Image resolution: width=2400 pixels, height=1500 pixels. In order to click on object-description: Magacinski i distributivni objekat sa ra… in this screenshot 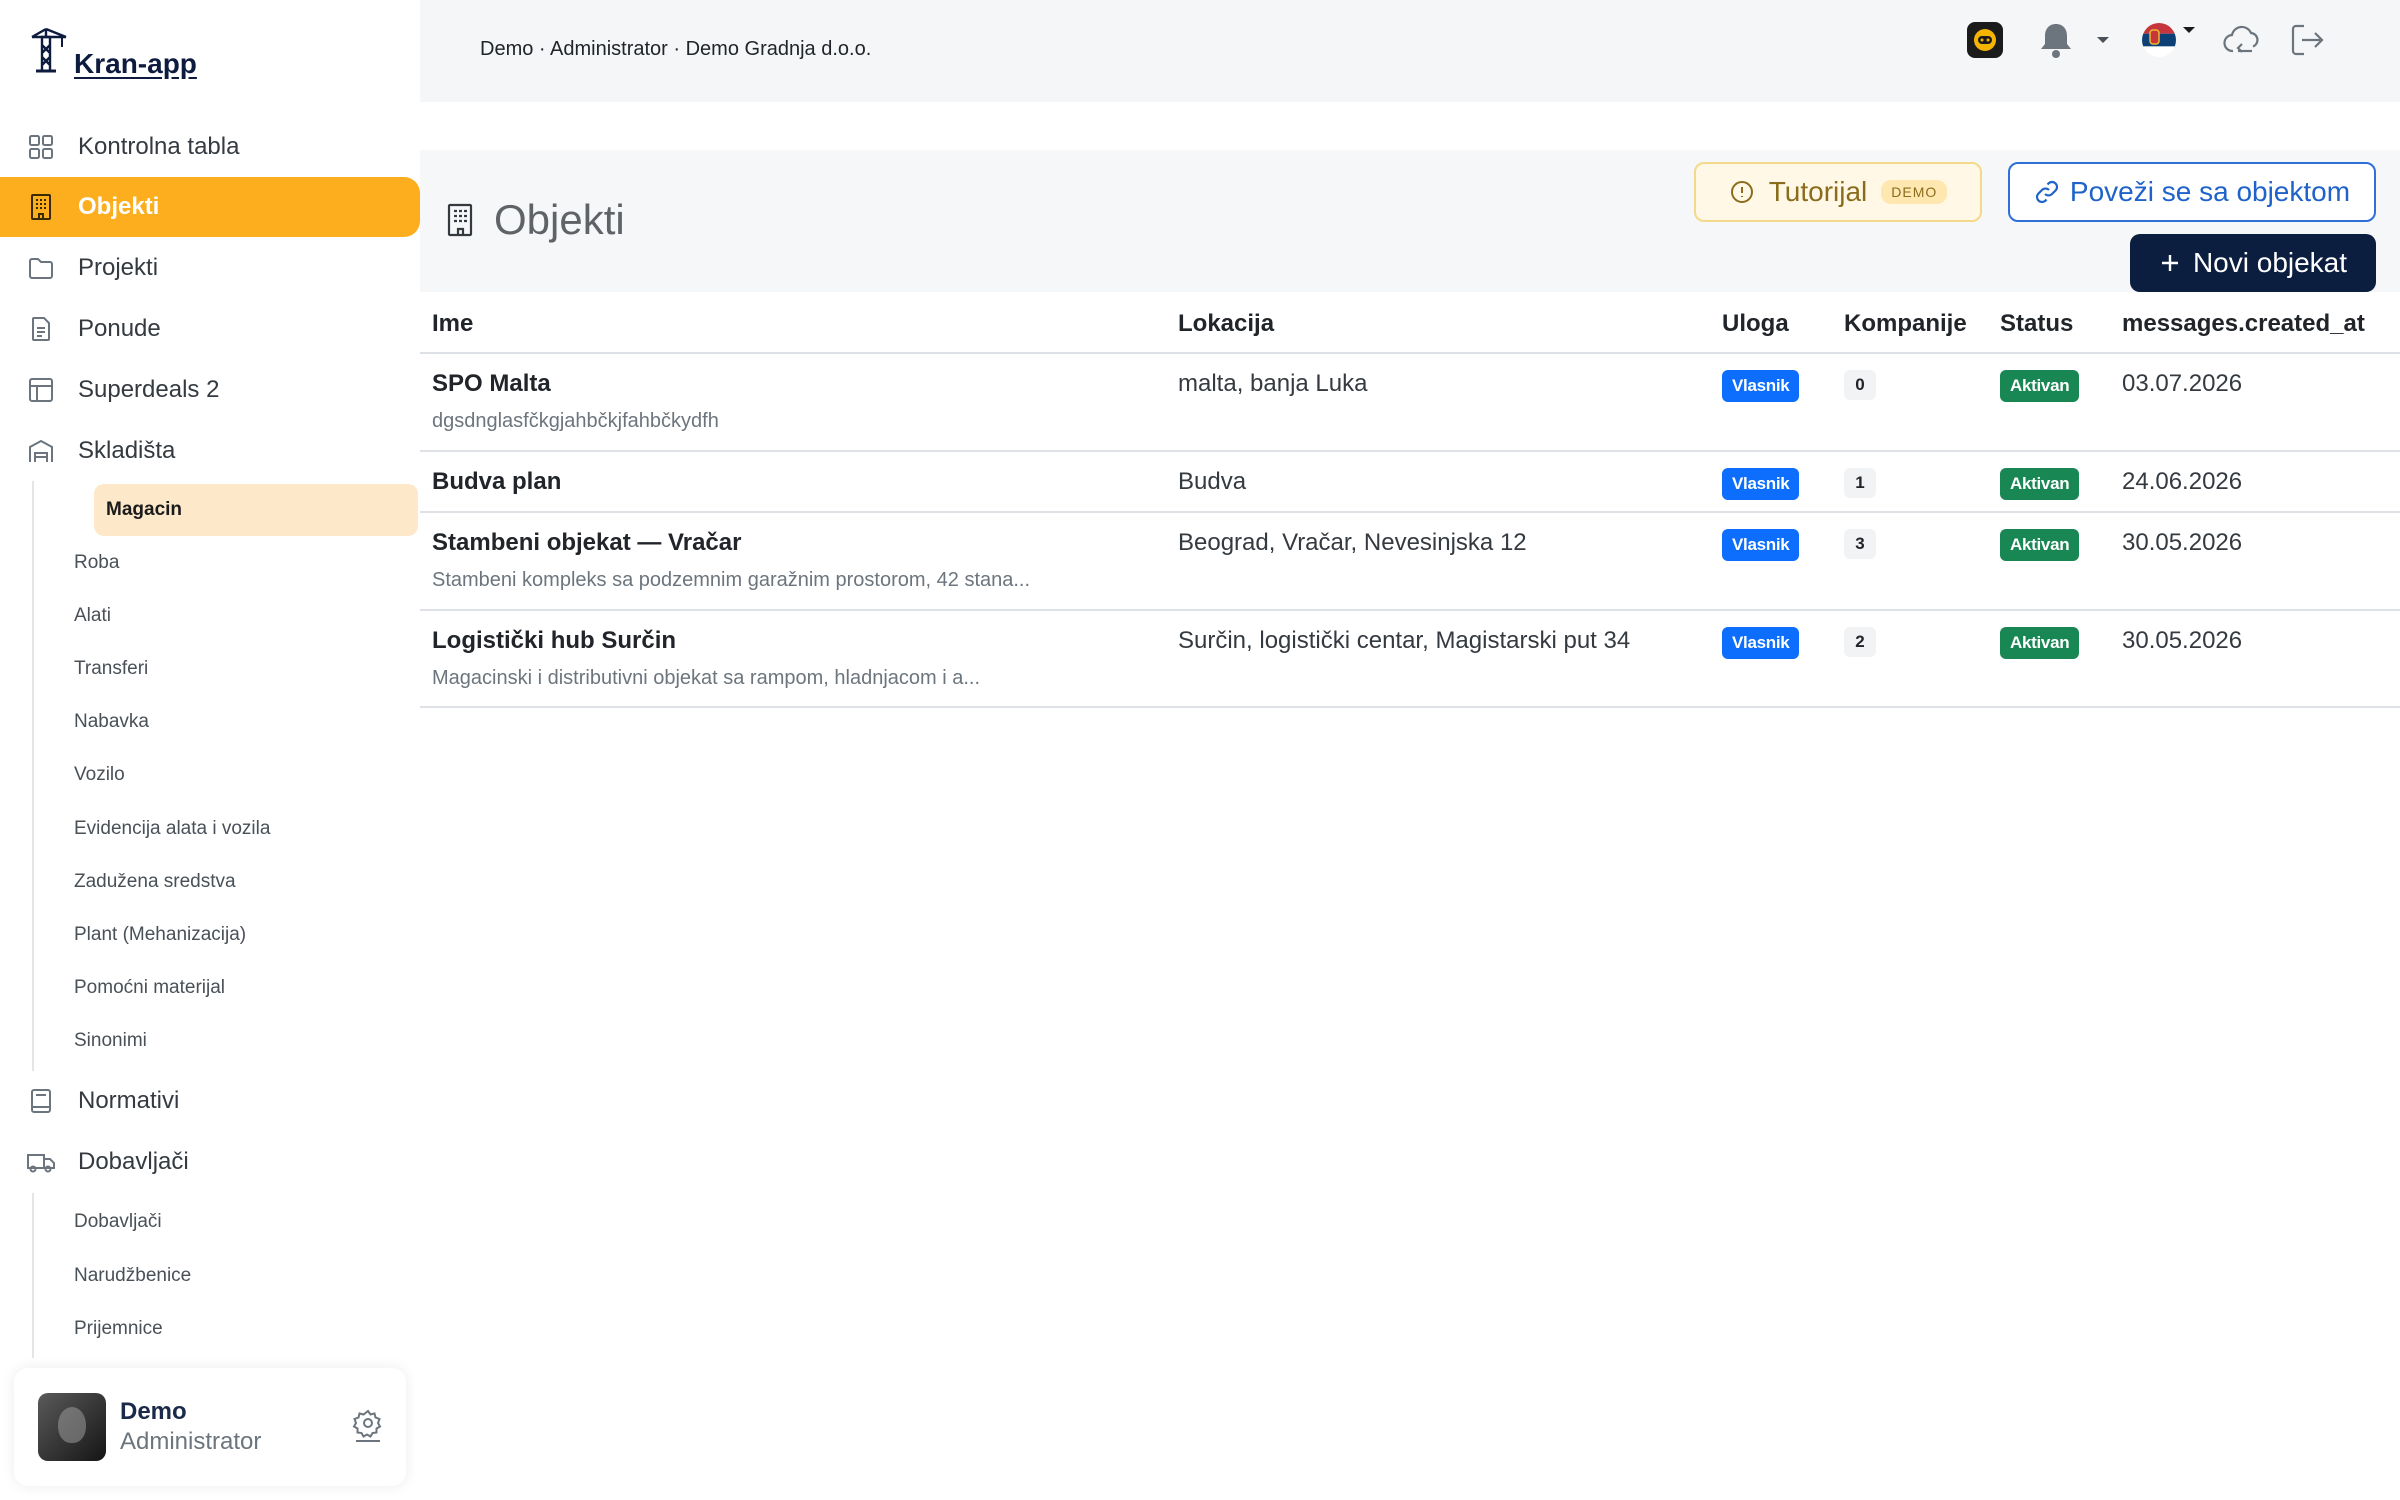, I will do `click(706, 678)`.